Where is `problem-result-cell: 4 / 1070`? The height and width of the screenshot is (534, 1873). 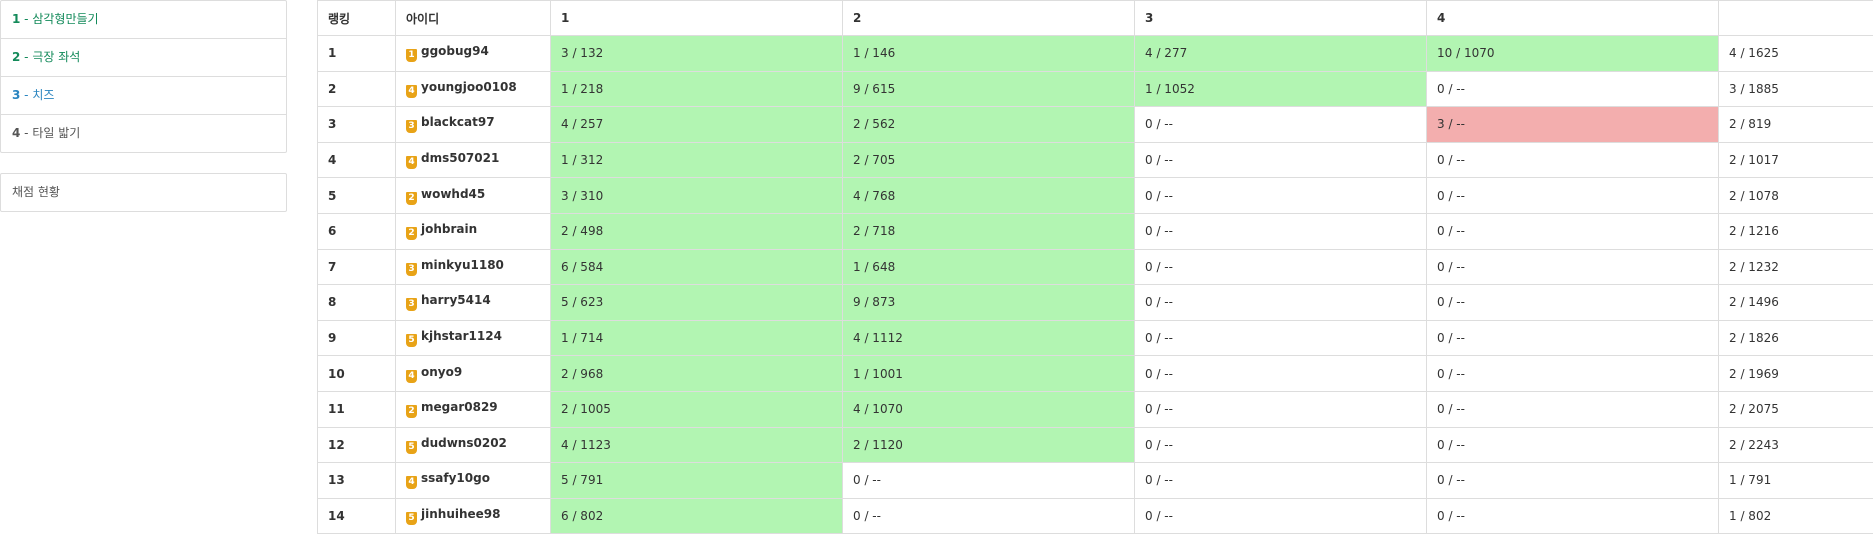 problem-result-cell: 4 / 1070 is located at coordinates (988, 409).